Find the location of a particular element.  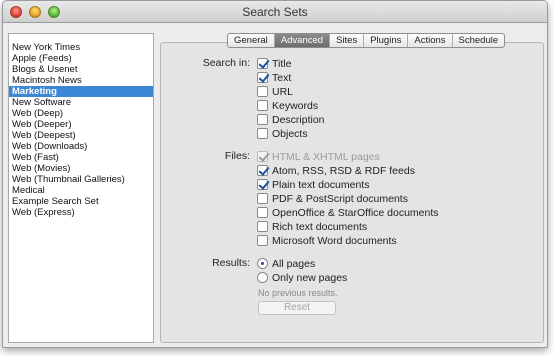

description-checkbox is located at coordinates (262, 119).